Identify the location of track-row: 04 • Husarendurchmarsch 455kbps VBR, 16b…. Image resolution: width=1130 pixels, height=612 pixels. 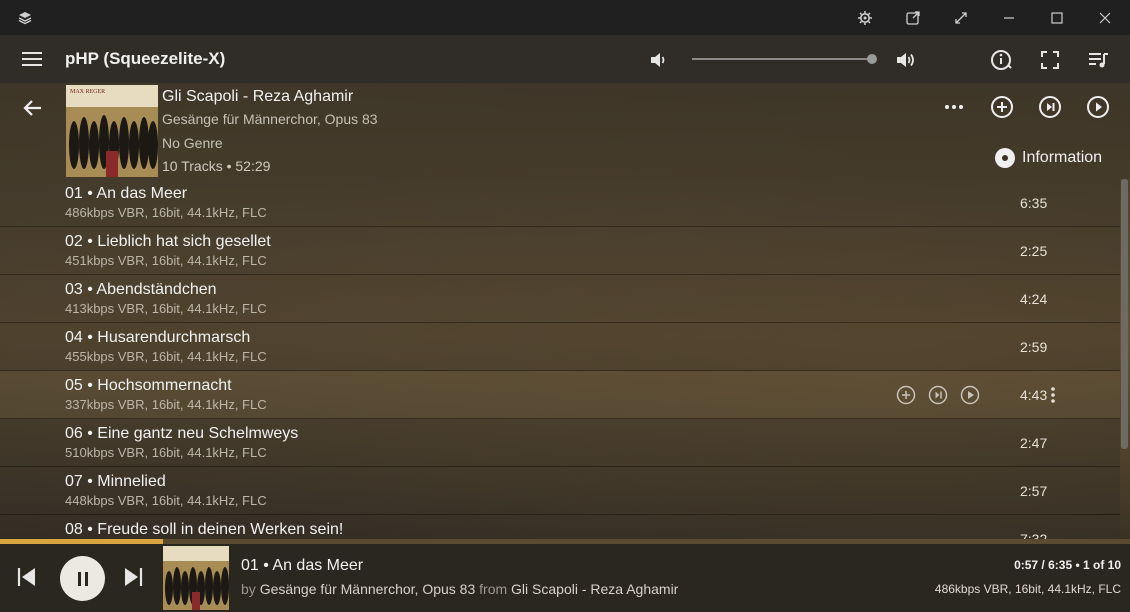
(560, 347).